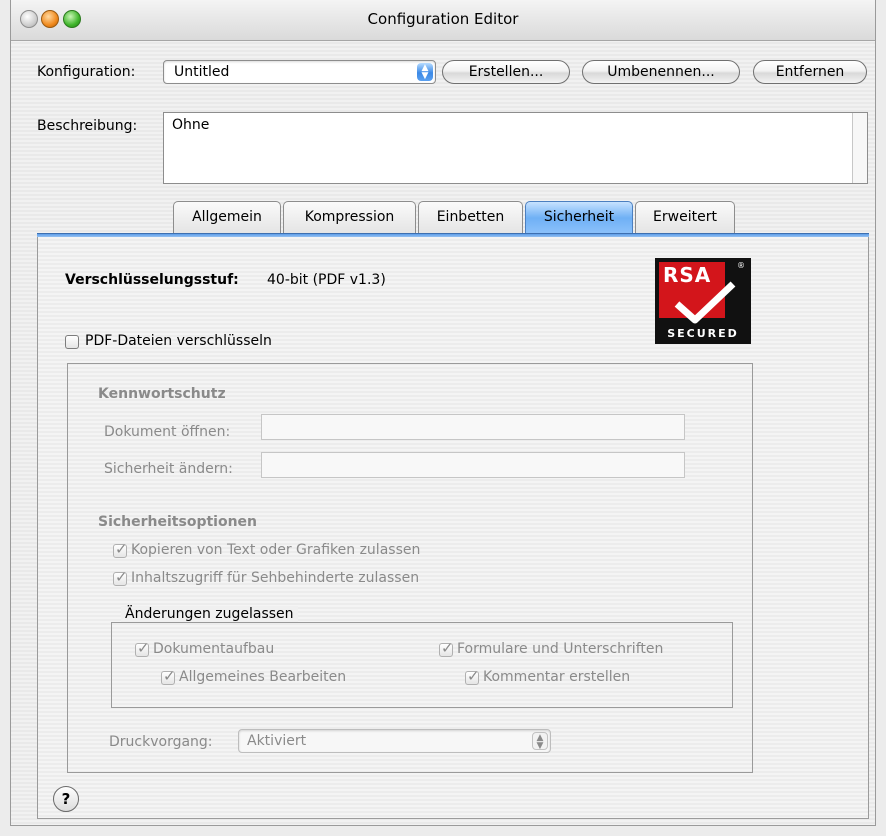  I want to click on general-editing-label: Allgemeines Bearbeiten, so click(263, 677).